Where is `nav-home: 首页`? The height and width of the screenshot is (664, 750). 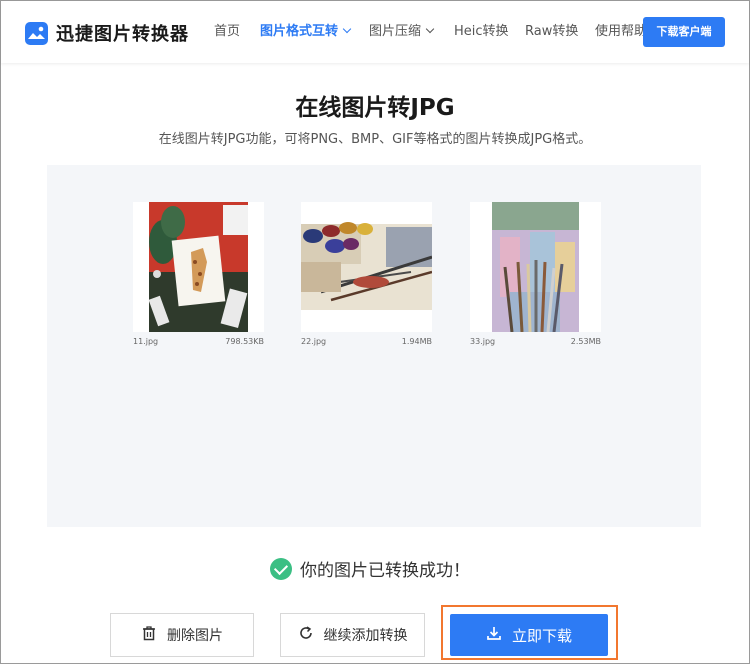 nav-home: 首页 is located at coordinates (227, 32).